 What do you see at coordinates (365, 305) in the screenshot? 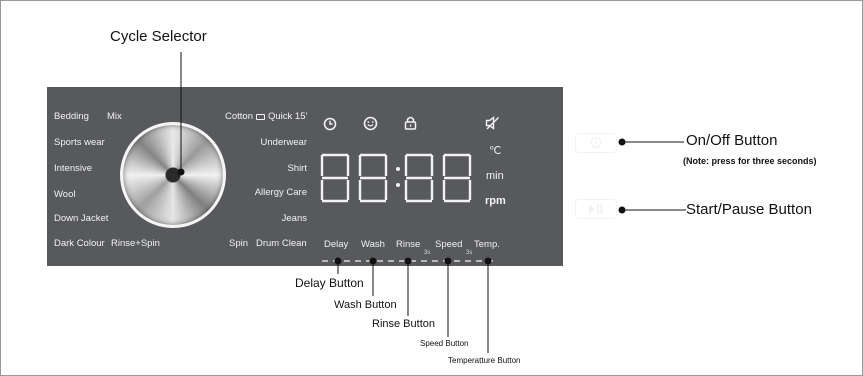
I see `callout-wash: Wash Button` at bounding box center [365, 305].